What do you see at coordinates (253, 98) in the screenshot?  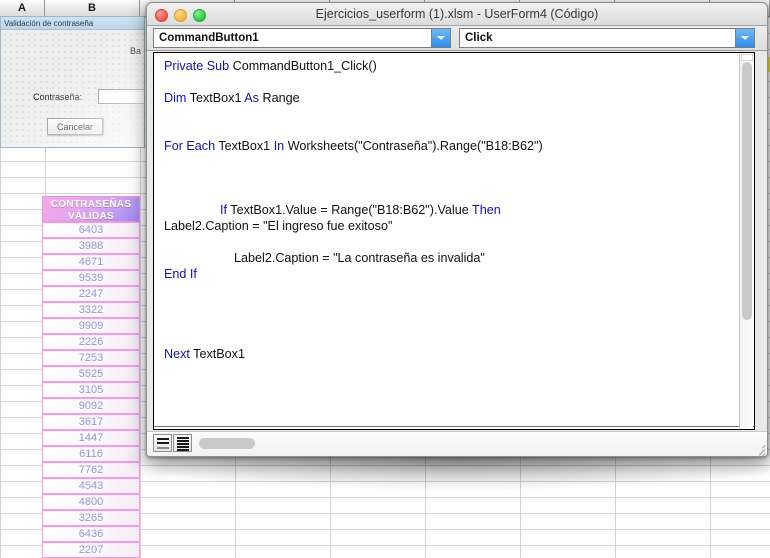 I see `code-keyword: As` at bounding box center [253, 98].